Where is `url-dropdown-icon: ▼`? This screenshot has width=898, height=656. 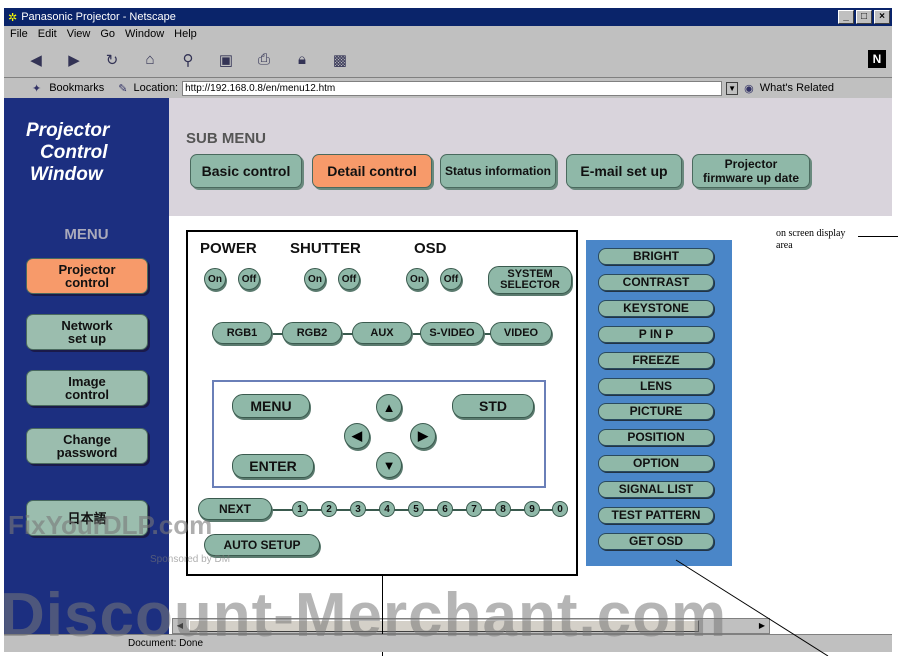
url-dropdown-icon: ▼ is located at coordinates (732, 88).